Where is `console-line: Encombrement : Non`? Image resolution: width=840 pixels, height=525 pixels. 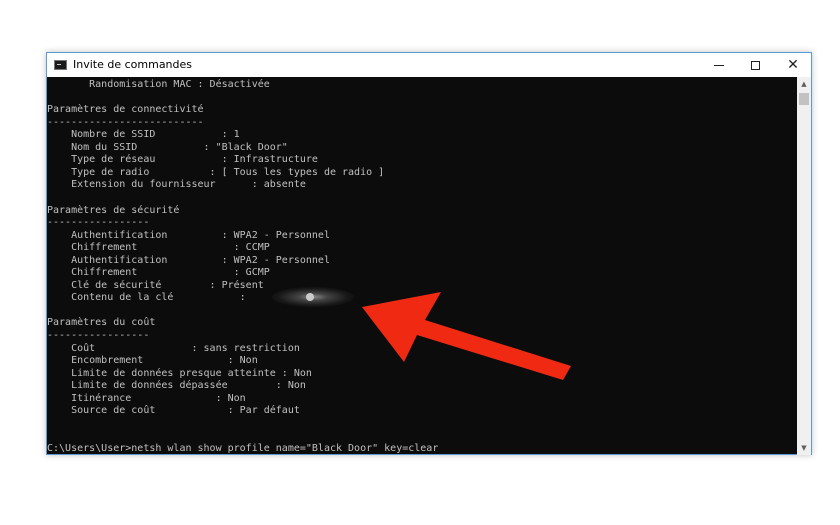 console-line: Encombrement : Non is located at coordinates (152, 361).